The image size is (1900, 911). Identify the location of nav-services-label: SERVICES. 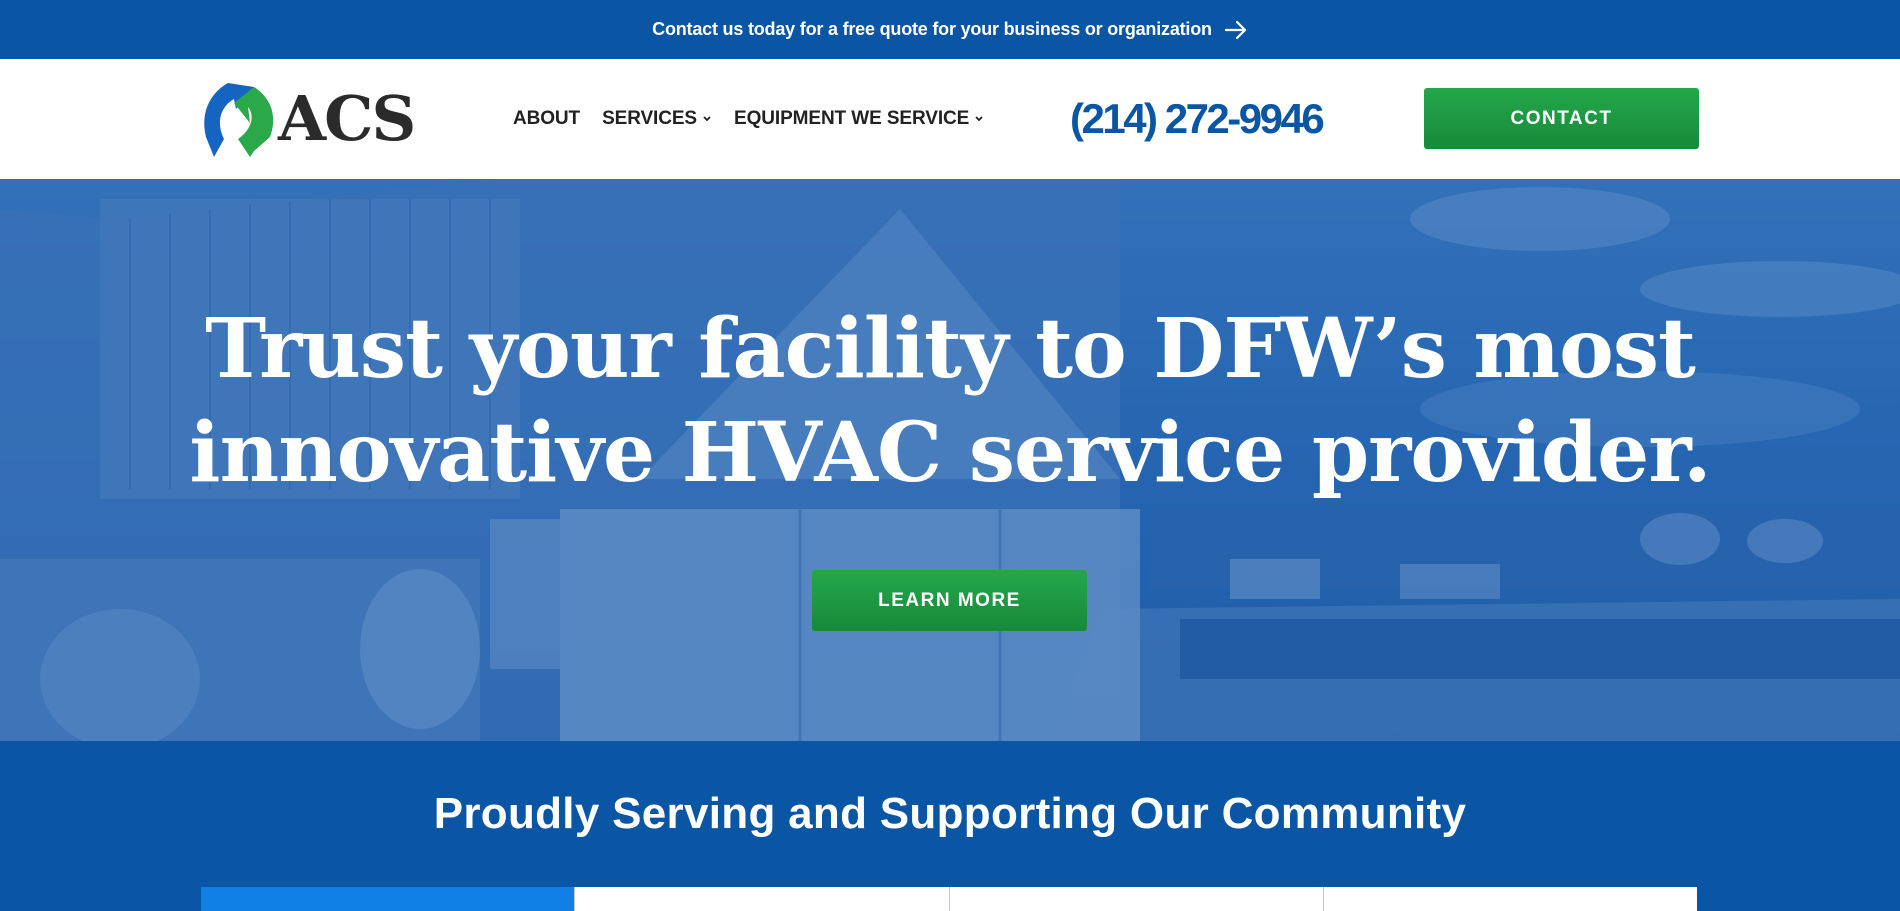
(650, 118).